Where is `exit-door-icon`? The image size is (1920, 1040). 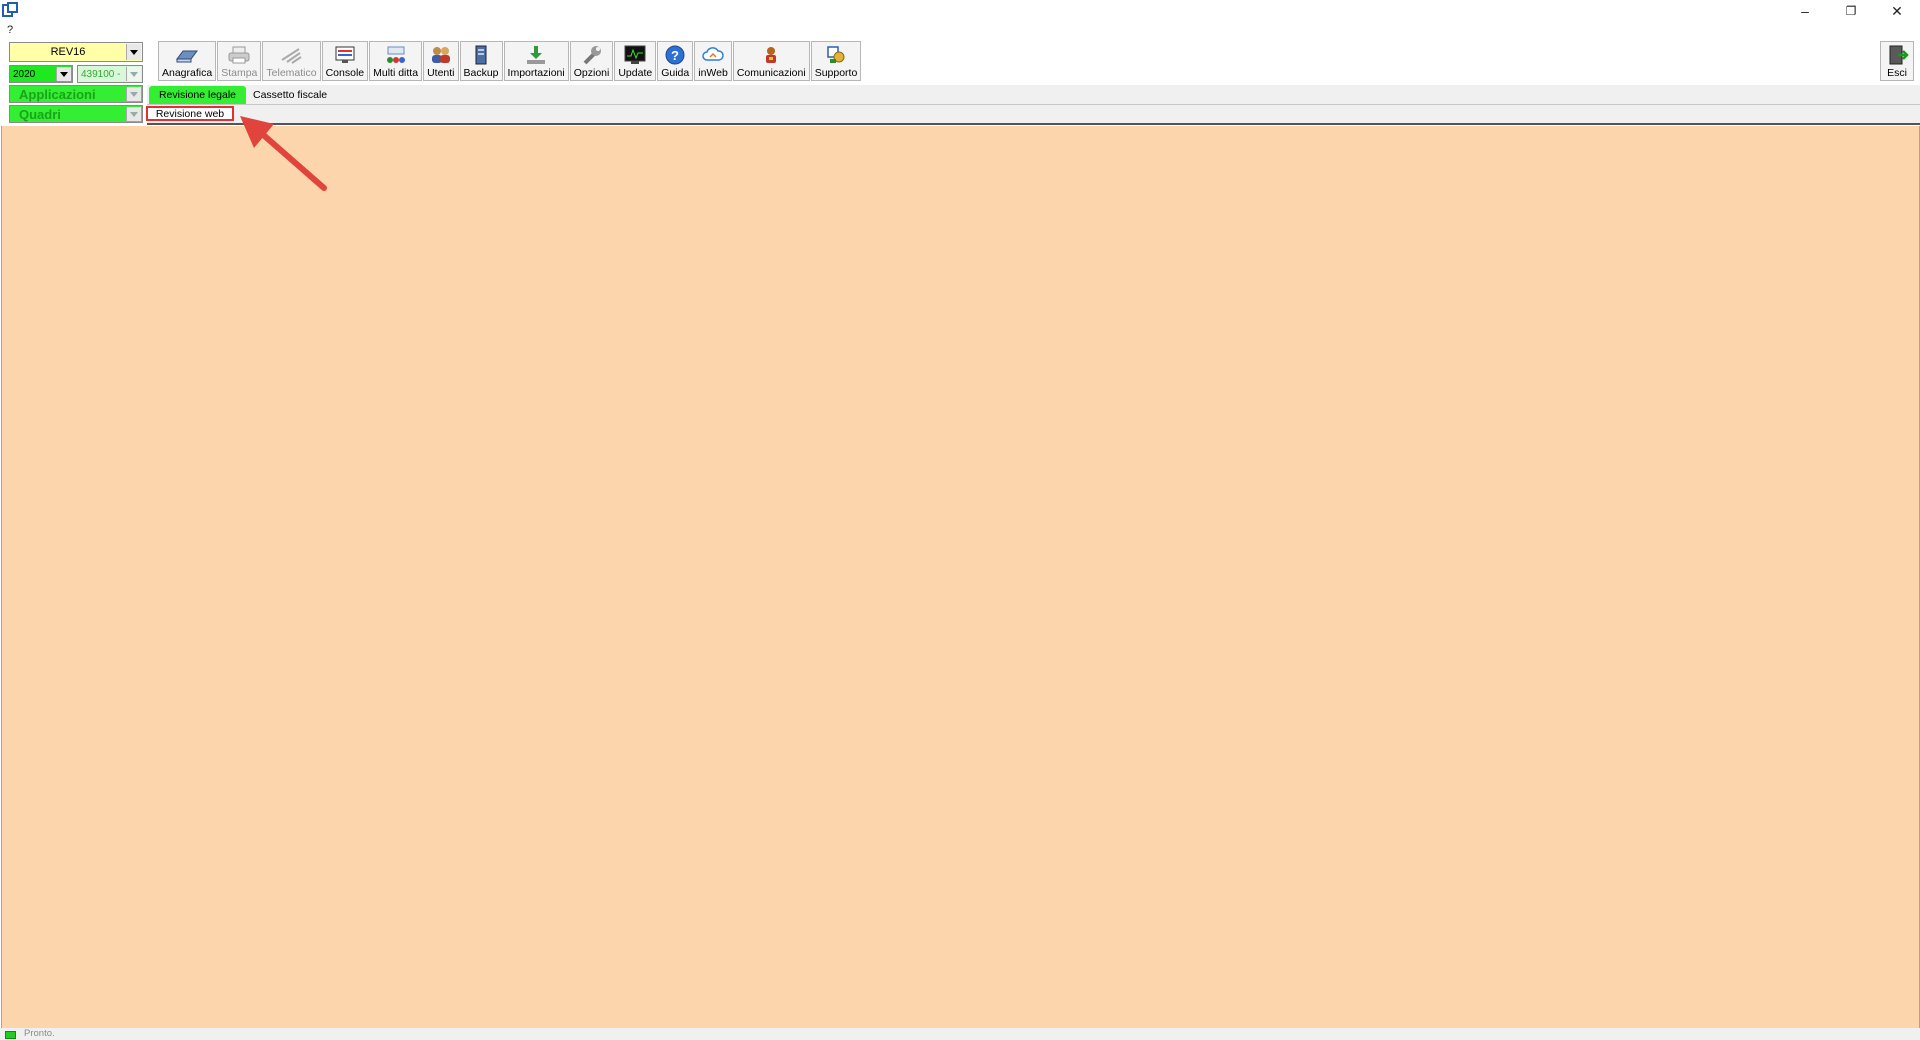
exit-door-icon is located at coordinates (1897, 55).